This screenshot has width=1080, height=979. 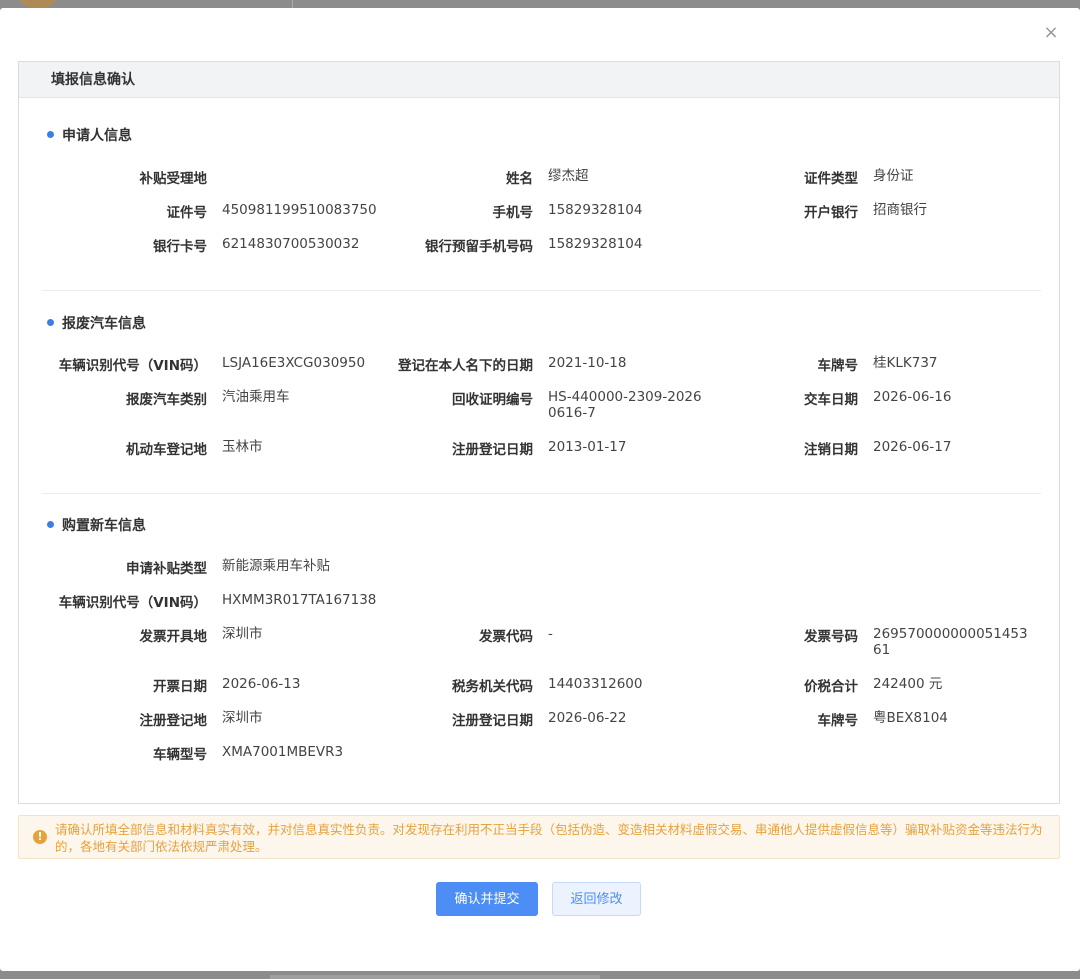 What do you see at coordinates (838, 366) in the screenshot?
I see `field-label-scrap-plate: 车牌号` at bounding box center [838, 366].